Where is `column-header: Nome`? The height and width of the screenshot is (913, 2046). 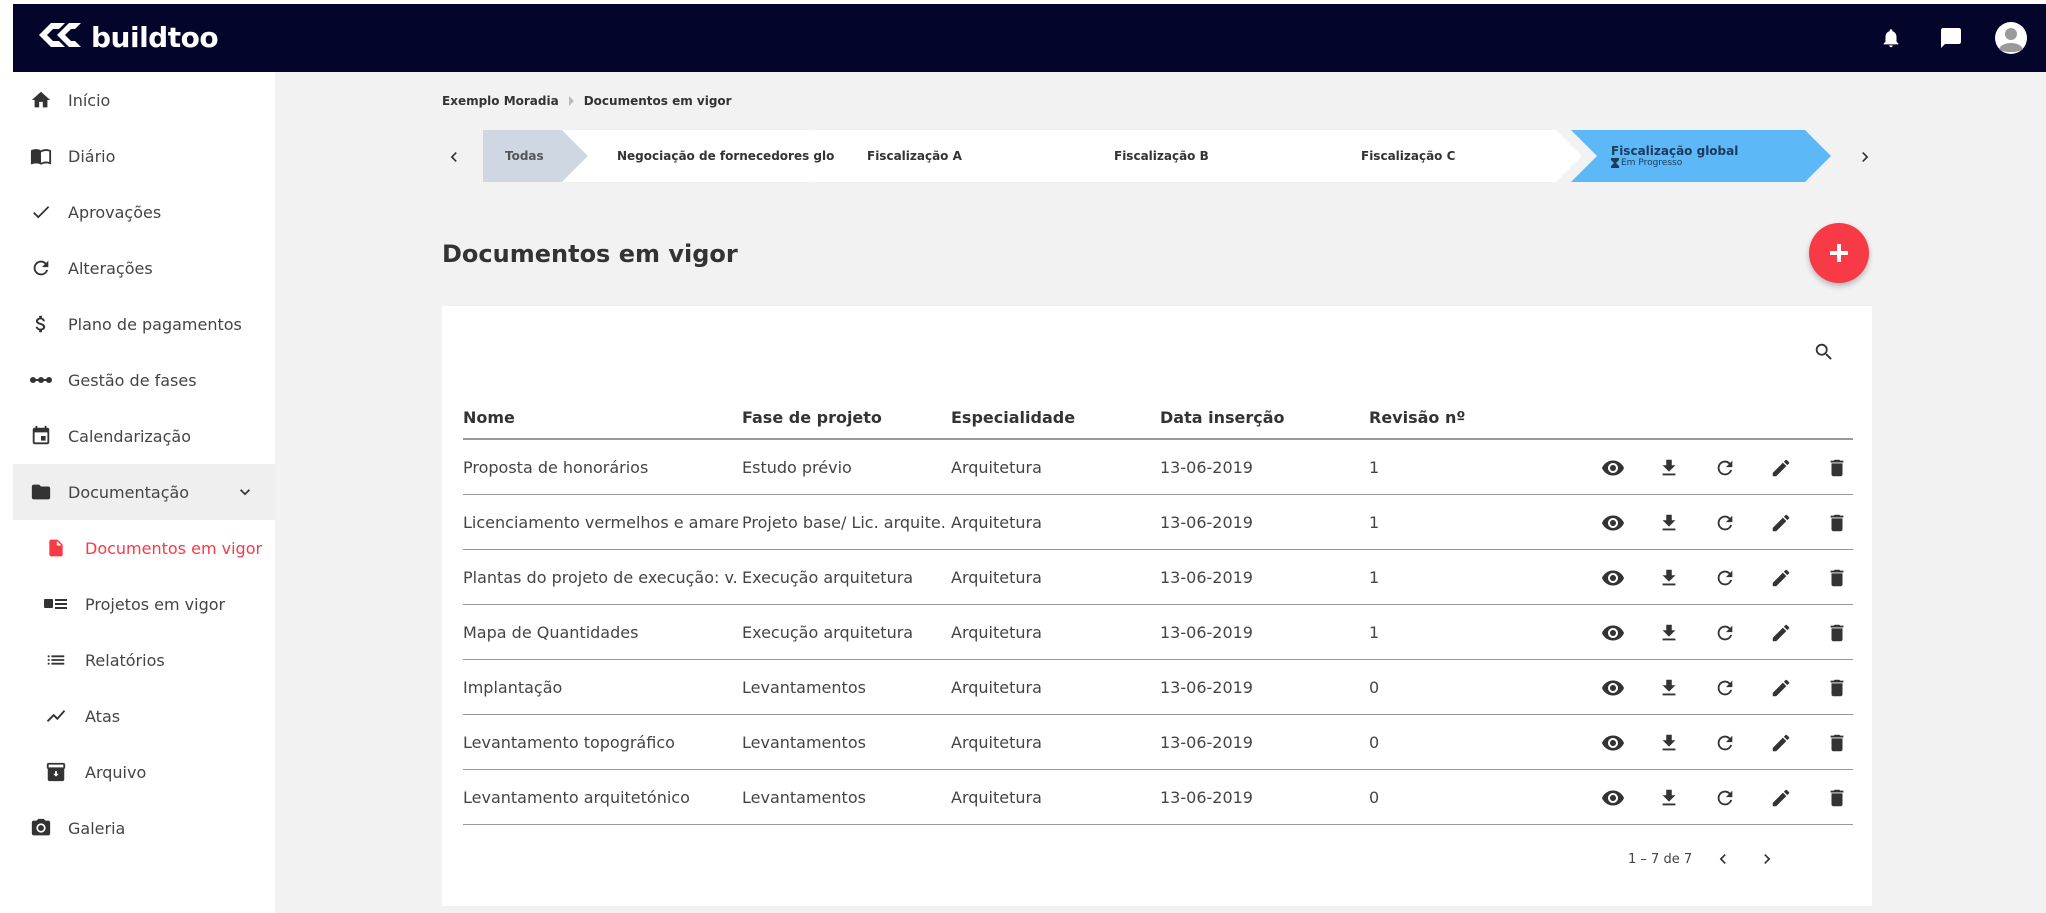
column-header: Nome is located at coordinates (489, 417).